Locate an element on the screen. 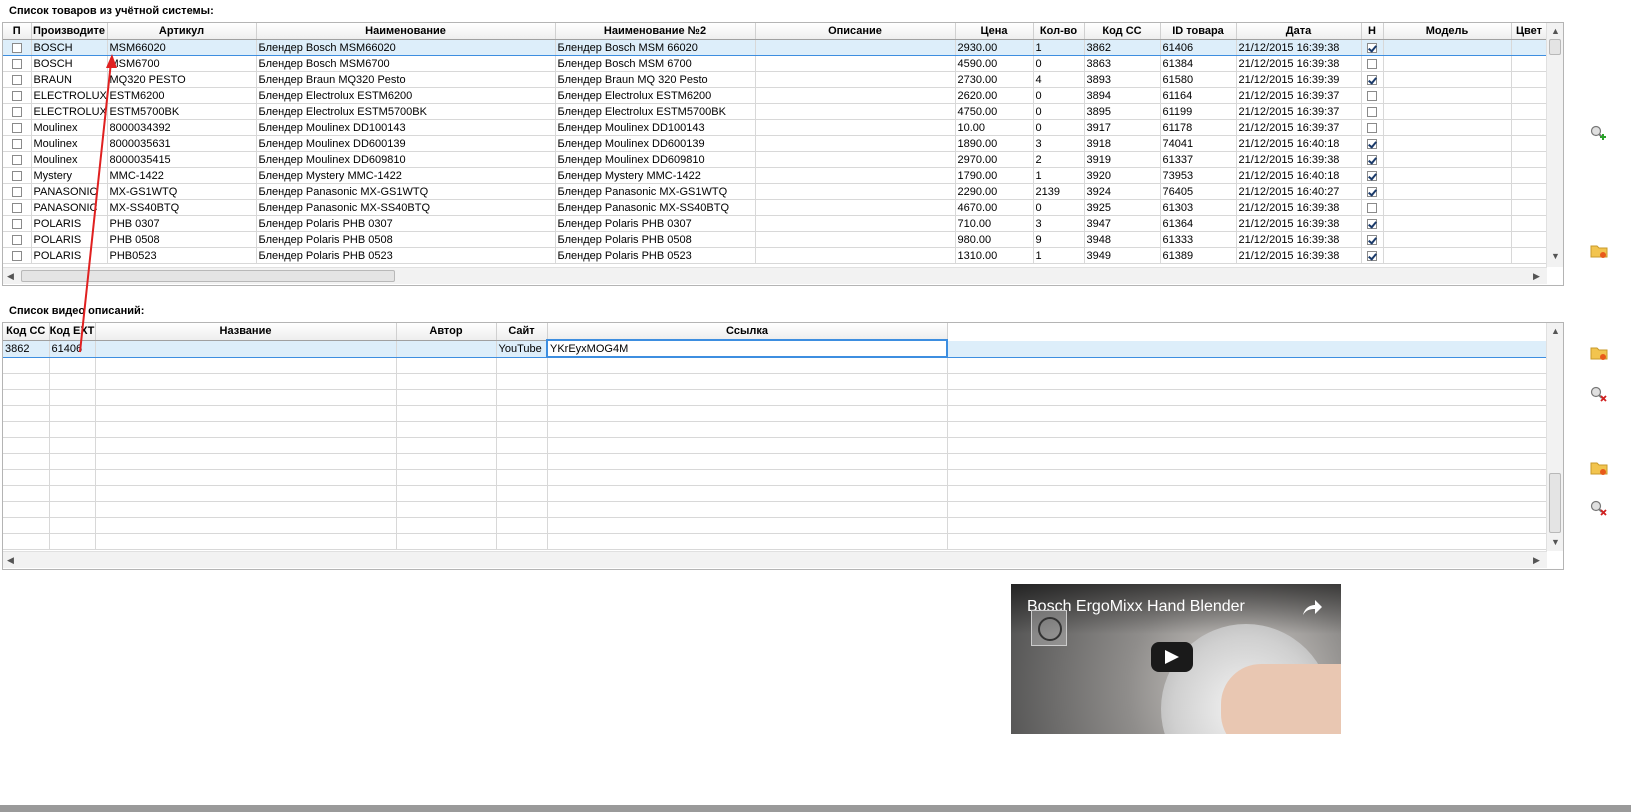  play-button is located at coordinates (1172, 657).